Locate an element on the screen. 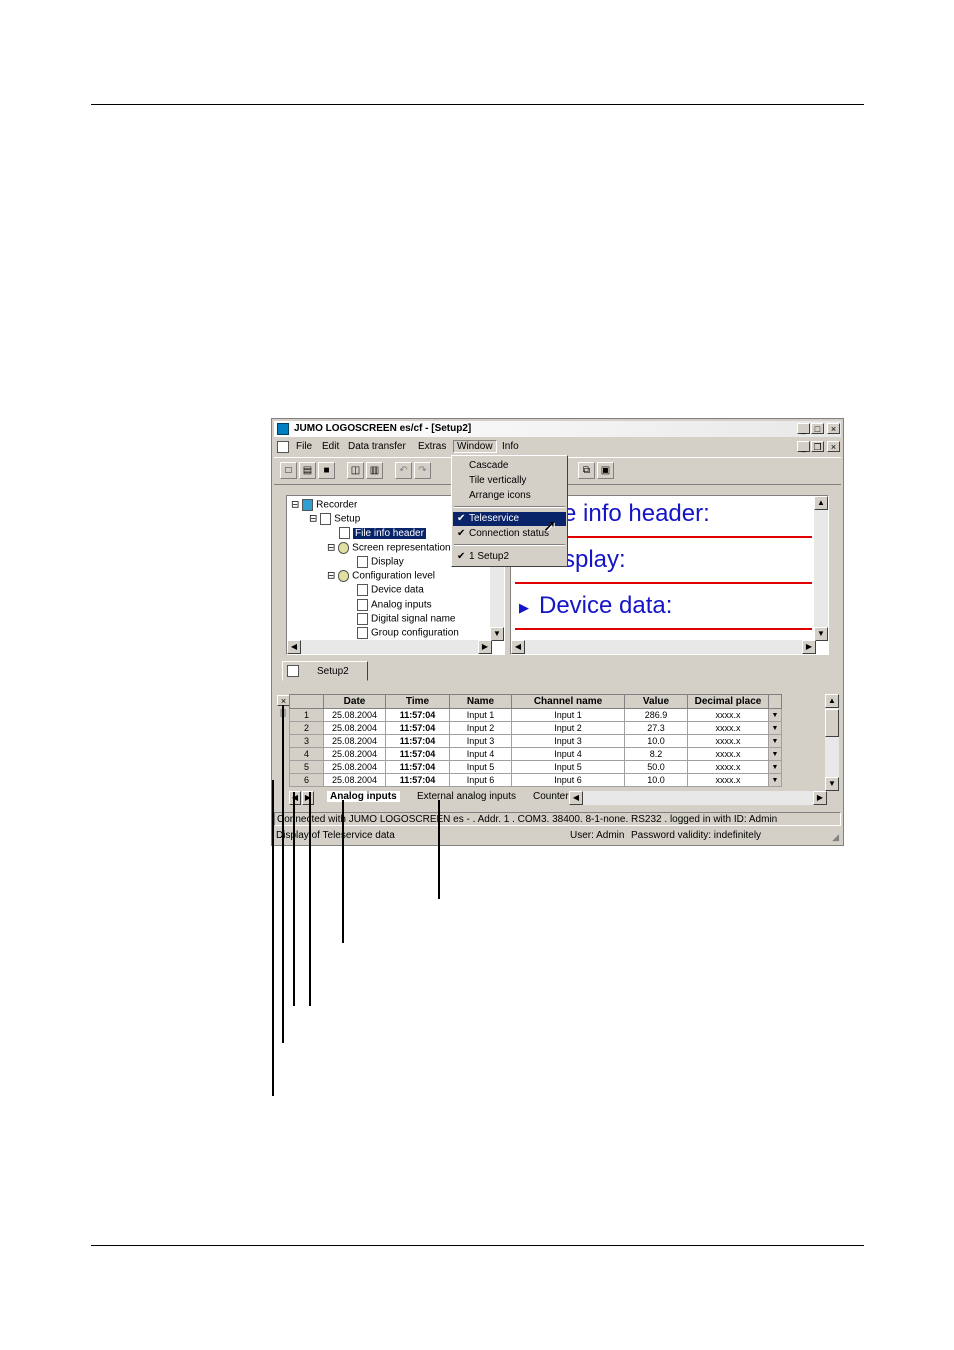 Image resolution: width=954 pixels, height=1350 pixels. row-number: 6 is located at coordinates (306, 780).